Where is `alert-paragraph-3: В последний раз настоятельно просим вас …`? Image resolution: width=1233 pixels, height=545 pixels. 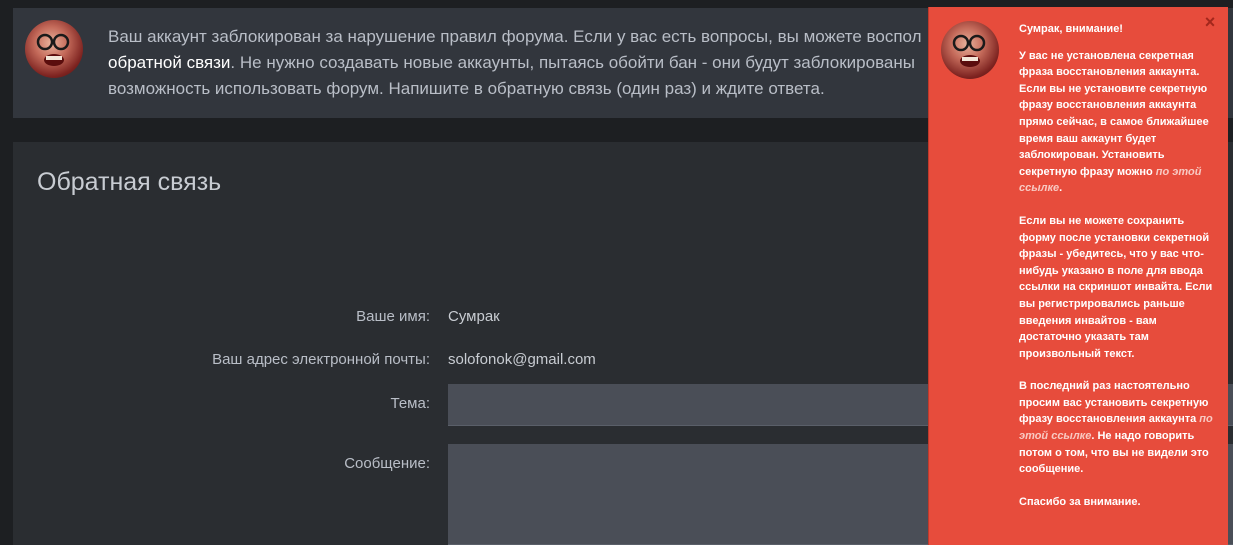
alert-paragraph-3: В последний раз настоятельно просим вас … is located at coordinates (1120, 428).